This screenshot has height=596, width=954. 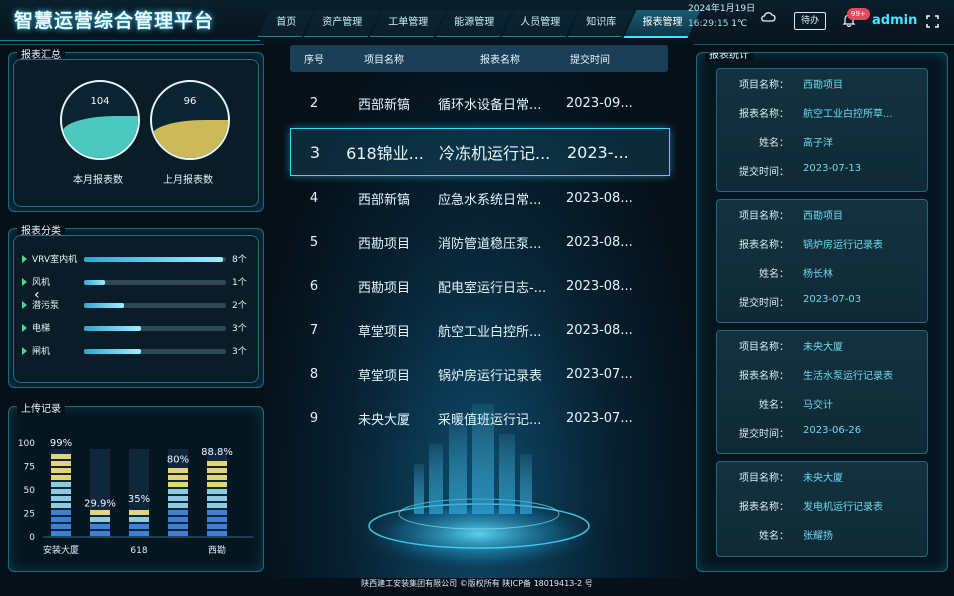 I want to click on category-name: 闸机, so click(x=41, y=352).